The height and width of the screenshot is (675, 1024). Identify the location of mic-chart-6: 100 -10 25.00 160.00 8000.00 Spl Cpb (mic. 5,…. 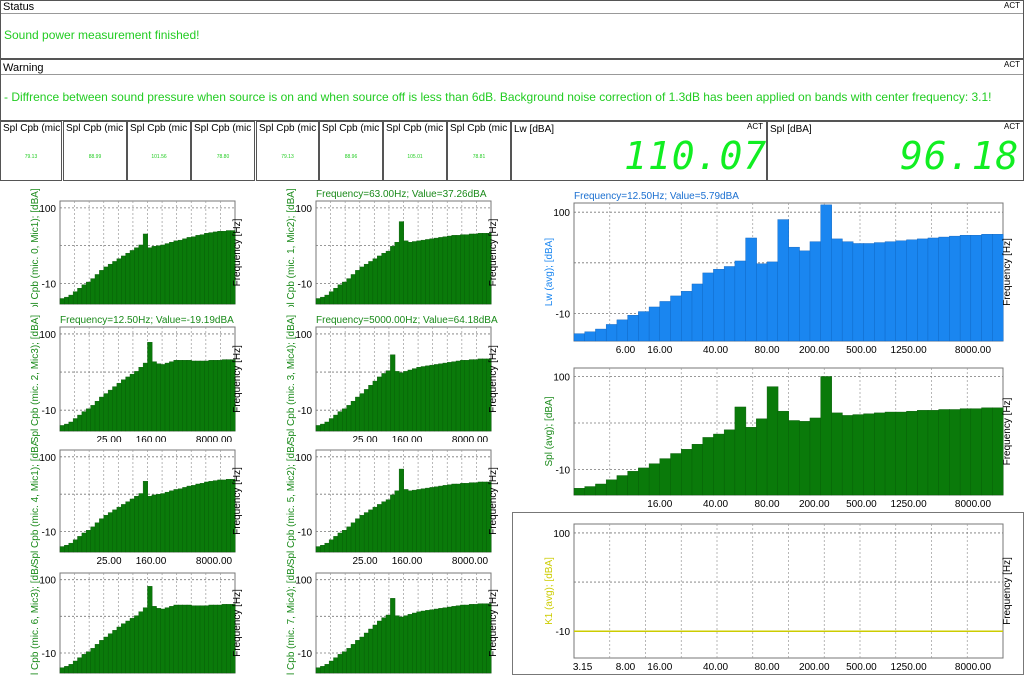
(392, 503).